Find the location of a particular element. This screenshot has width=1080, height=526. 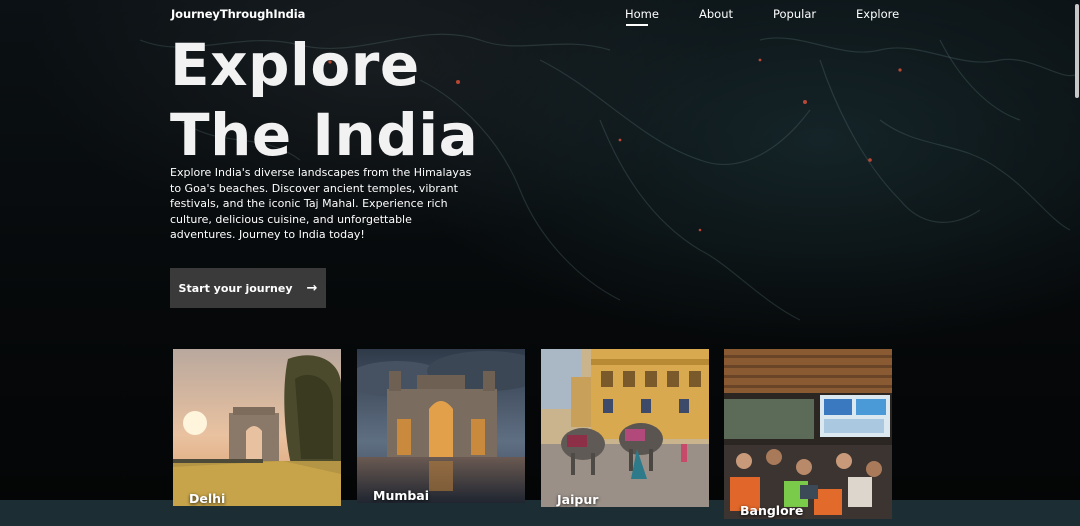

start-journey-label: Start your journey is located at coordinates (235, 288).